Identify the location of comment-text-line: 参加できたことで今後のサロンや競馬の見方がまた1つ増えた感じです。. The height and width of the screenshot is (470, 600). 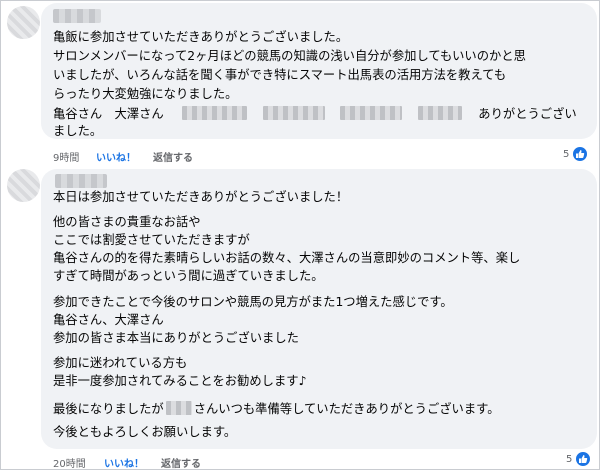
(253, 302).